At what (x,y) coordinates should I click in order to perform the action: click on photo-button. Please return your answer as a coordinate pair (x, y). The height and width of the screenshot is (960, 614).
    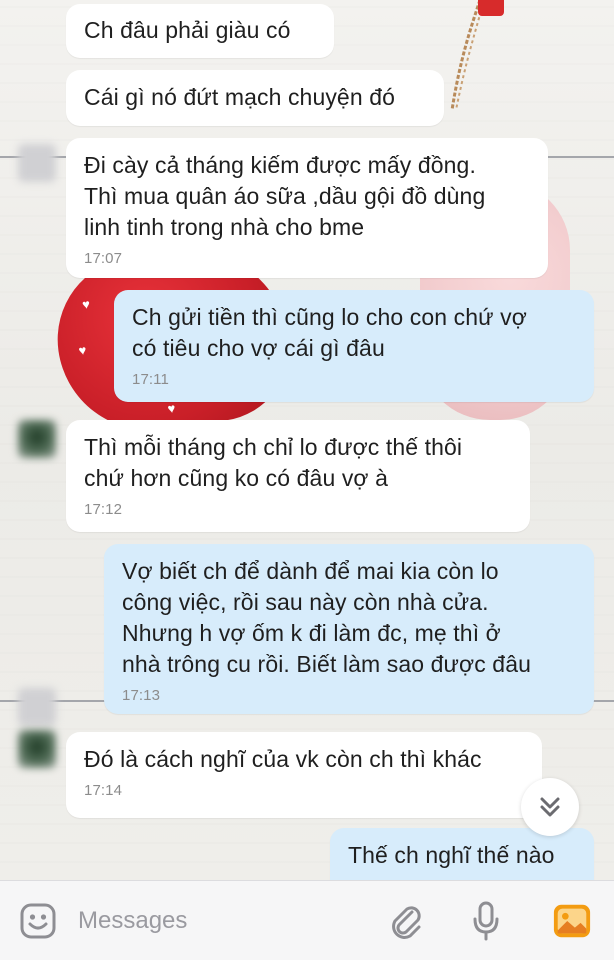
    Looking at the image, I should click on (572, 921).